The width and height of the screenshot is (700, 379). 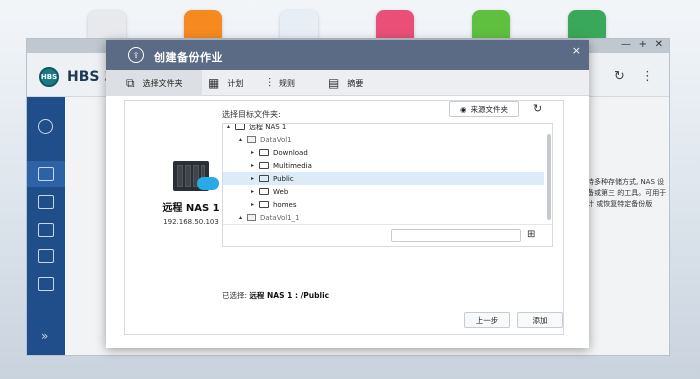 What do you see at coordinates (130, 82) in the screenshot?
I see `folder-select-icon: ⧉` at bounding box center [130, 82].